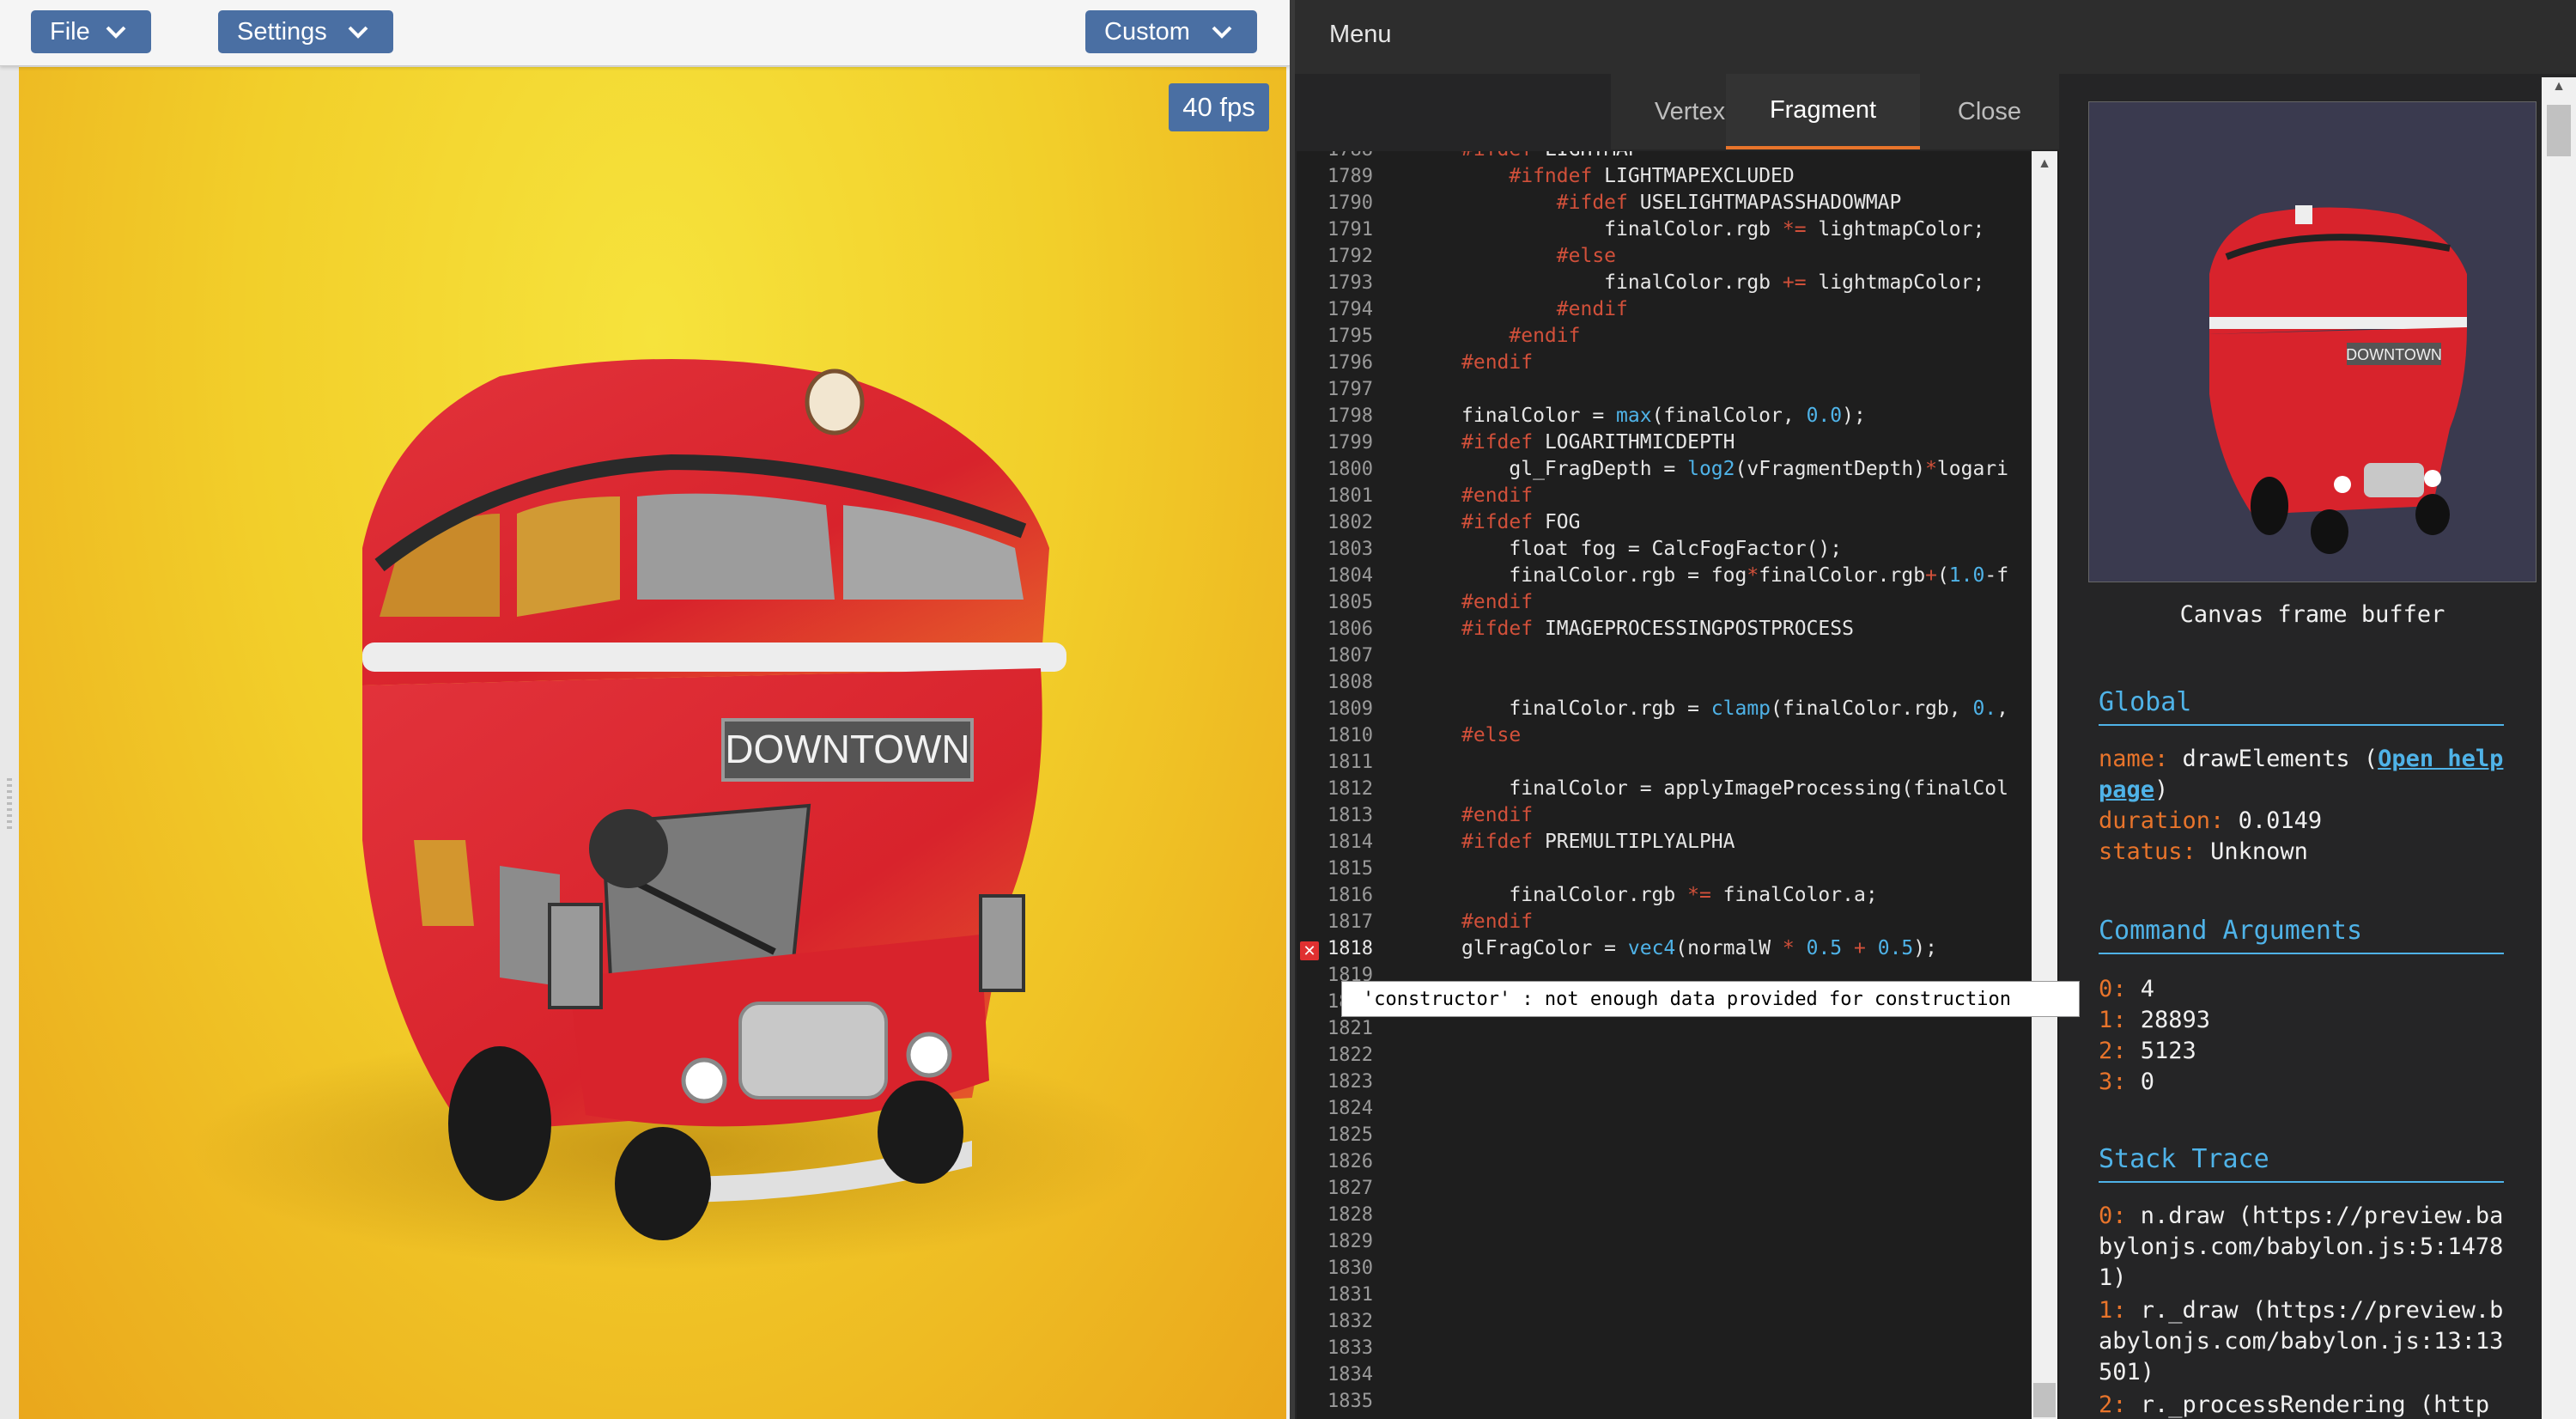  What do you see at coordinates (2304, 989) in the screenshot?
I see `argument-item: 0: 4` at bounding box center [2304, 989].